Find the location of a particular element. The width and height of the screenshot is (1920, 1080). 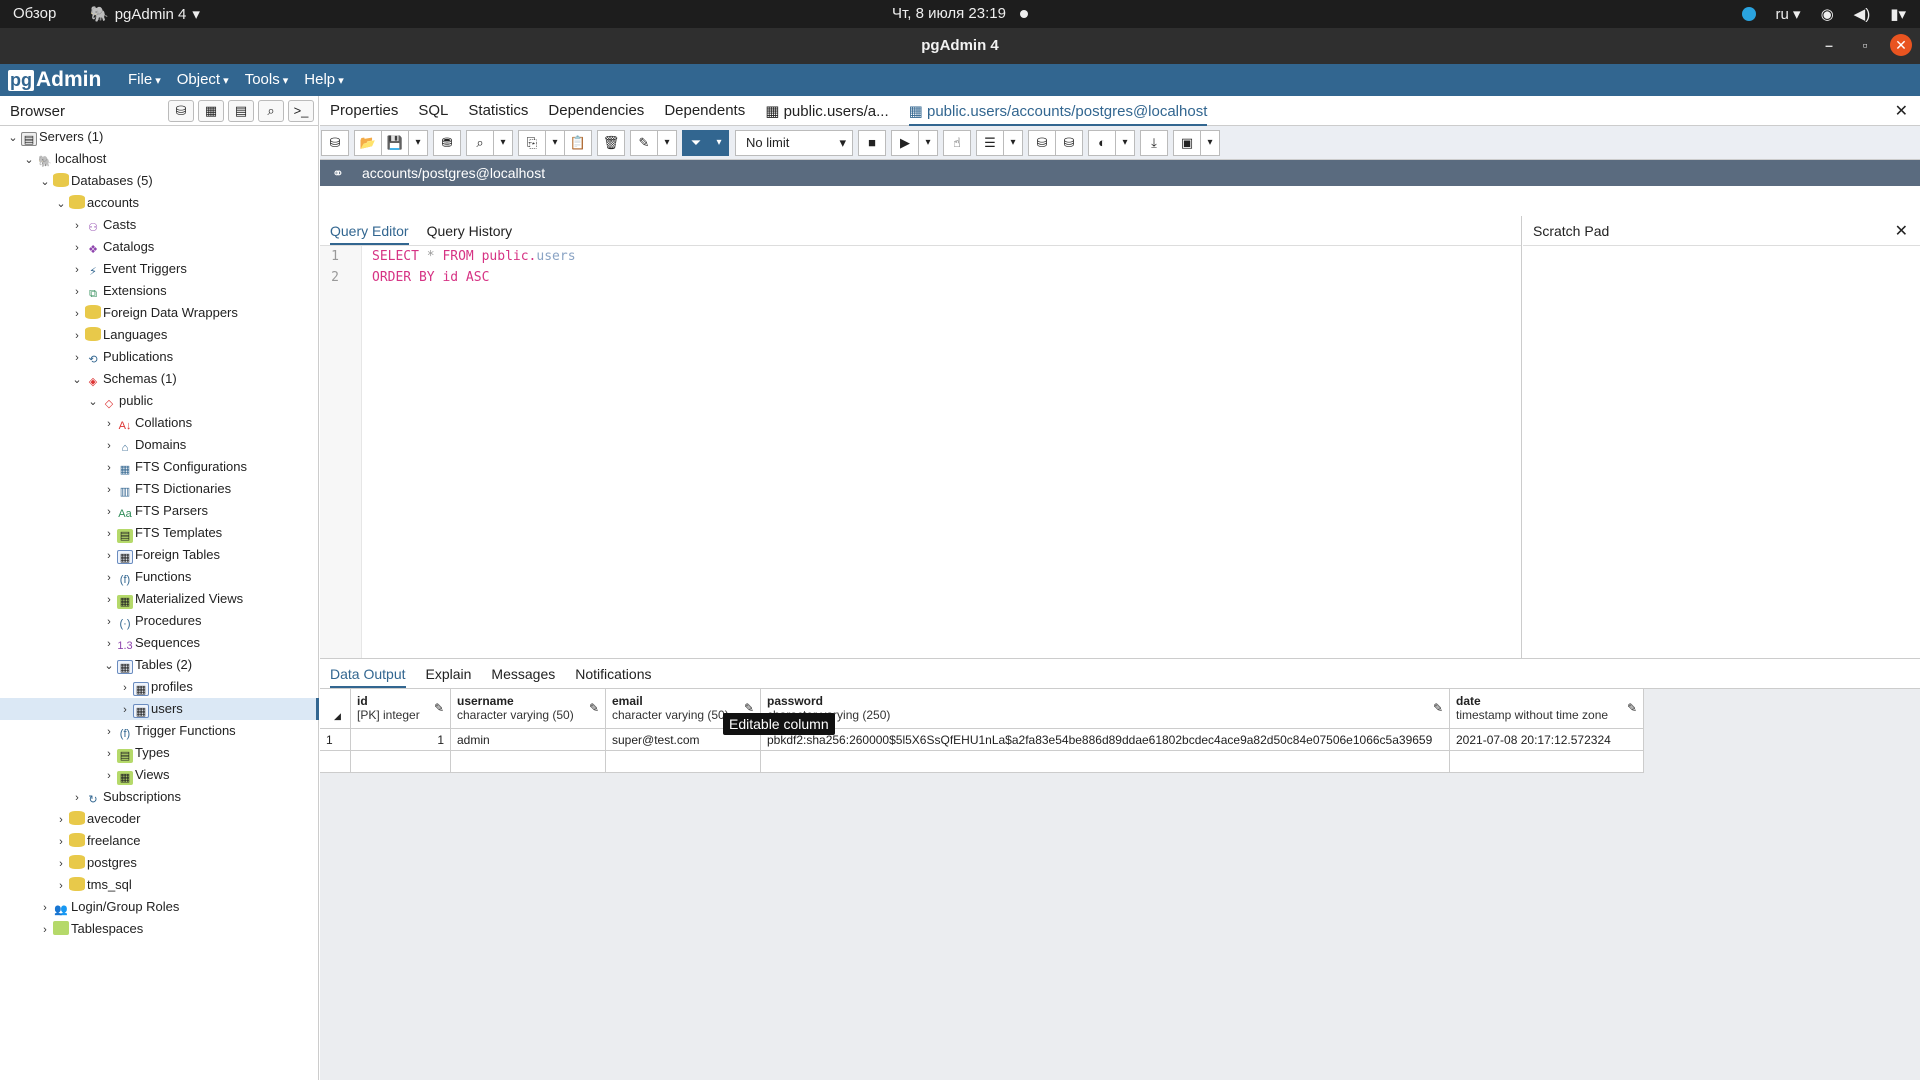

tree-node: › tms_sql is located at coordinates (159, 885).